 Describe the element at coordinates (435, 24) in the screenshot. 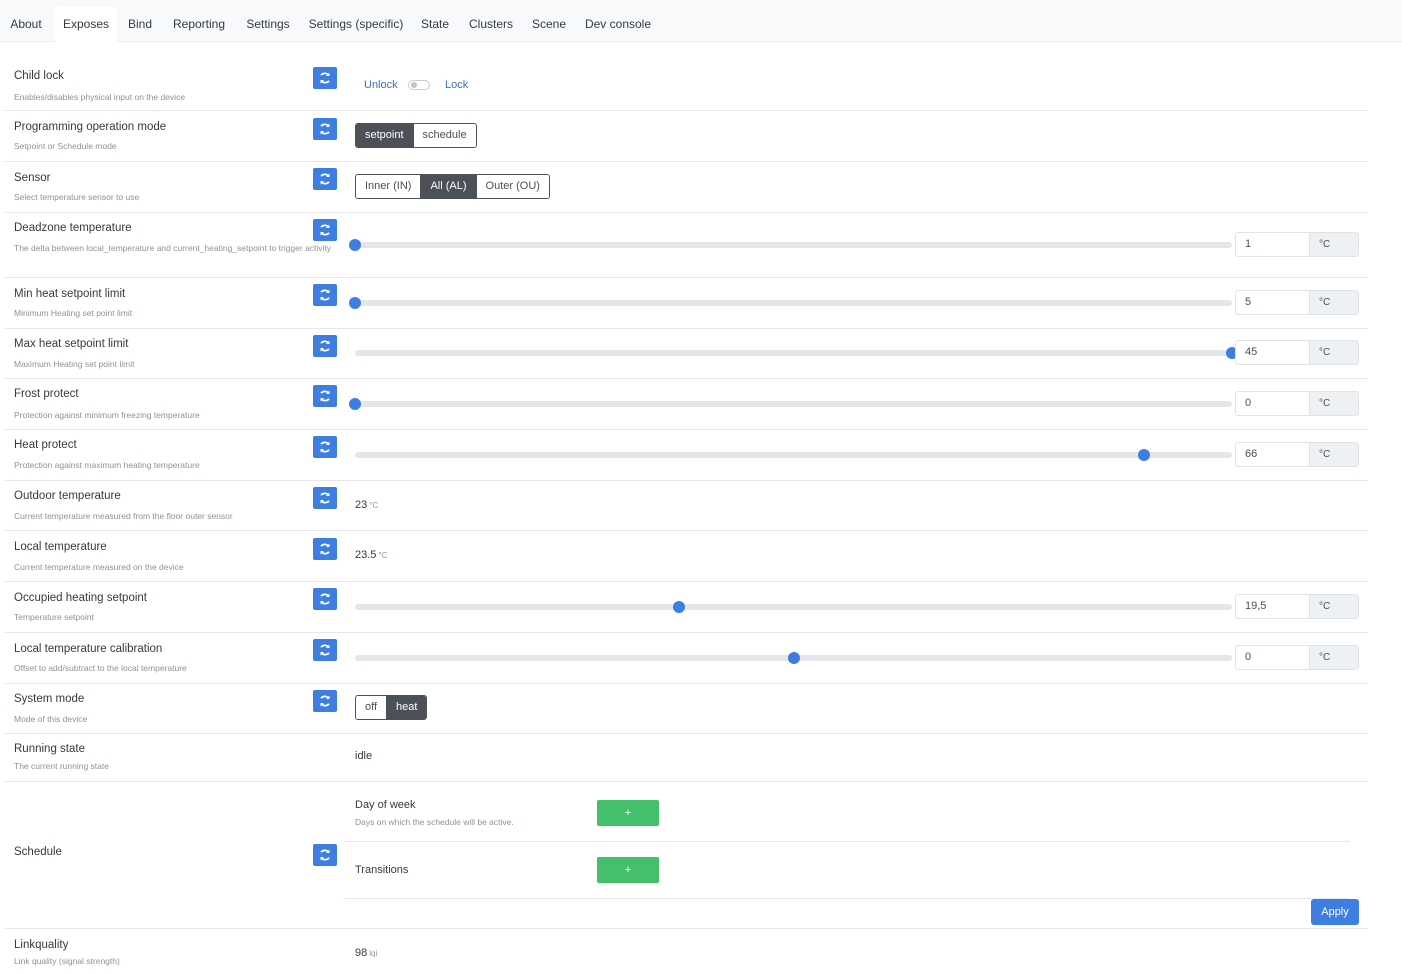

I see `tab-state: State` at that location.